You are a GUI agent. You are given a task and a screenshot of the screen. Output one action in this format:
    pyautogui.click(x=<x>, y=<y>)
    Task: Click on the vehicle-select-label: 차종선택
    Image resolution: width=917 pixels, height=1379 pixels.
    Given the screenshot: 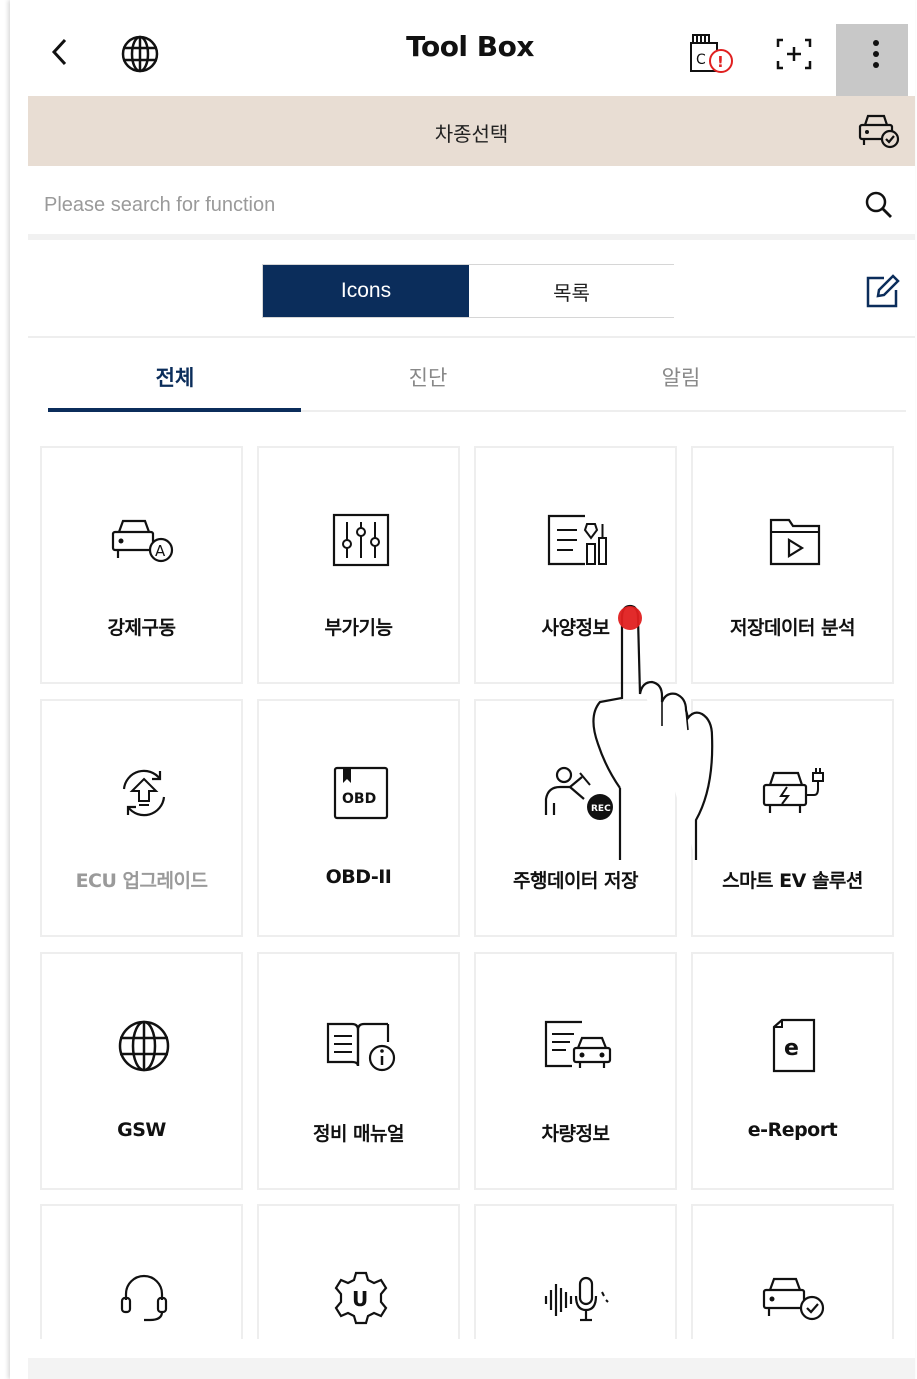 What is the action you would take?
    pyautogui.click(x=471, y=134)
    